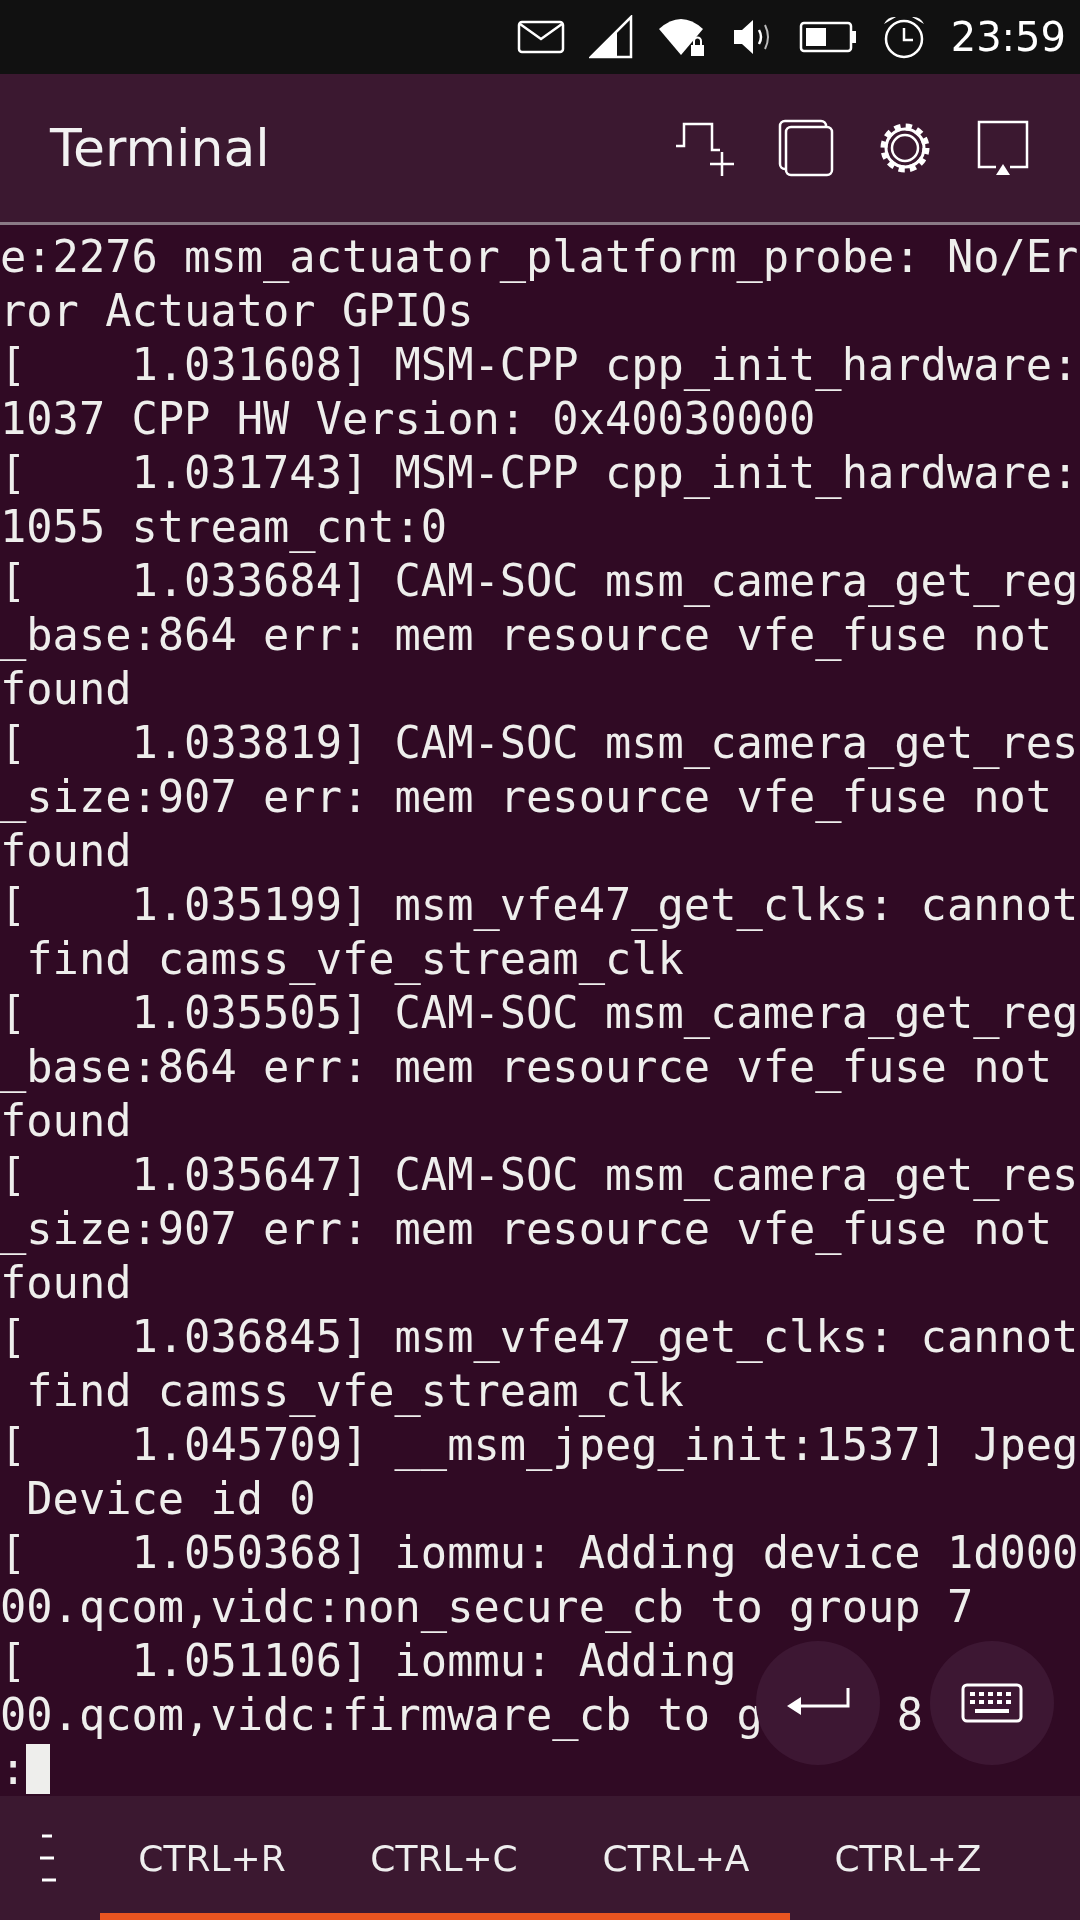 The width and height of the screenshot is (1080, 1920). I want to click on app-title: Terminal, so click(160, 148).